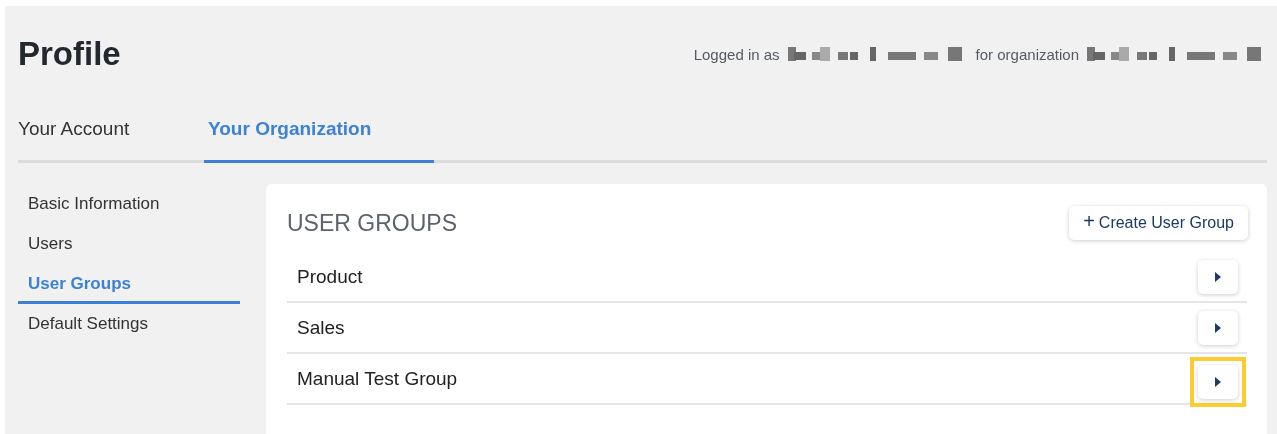  What do you see at coordinates (321, 327) in the screenshot?
I see `group-name: Sales` at bounding box center [321, 327].